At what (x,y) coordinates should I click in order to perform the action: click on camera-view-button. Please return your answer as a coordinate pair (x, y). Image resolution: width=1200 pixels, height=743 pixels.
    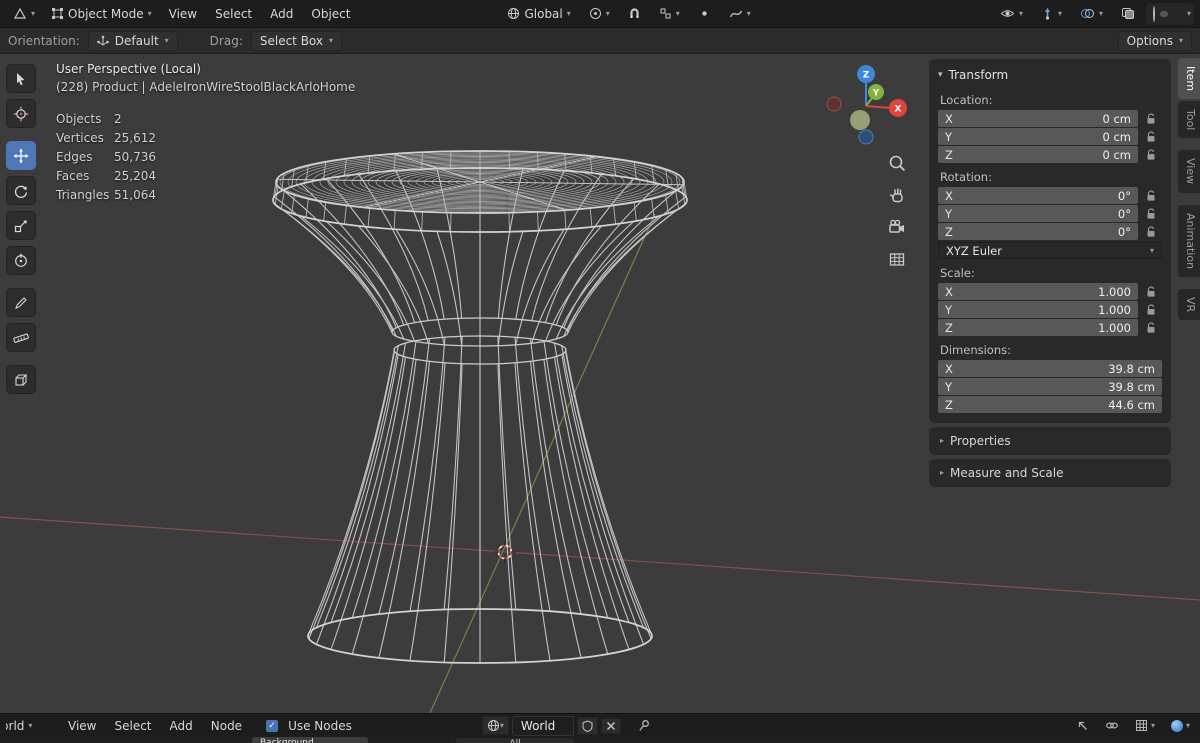
    Looking at the image, I should click on (897, 227).